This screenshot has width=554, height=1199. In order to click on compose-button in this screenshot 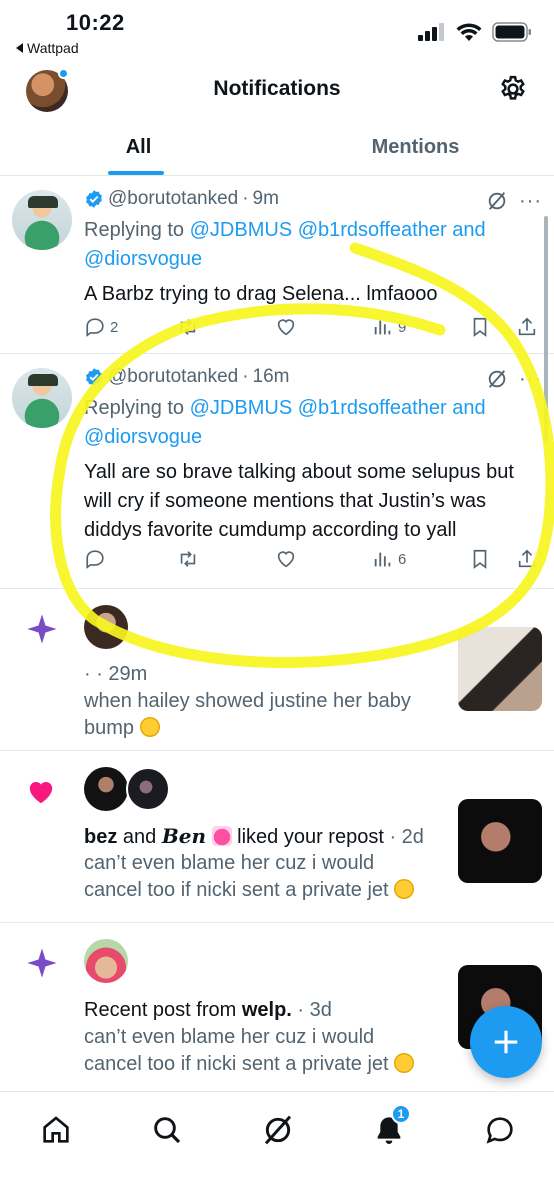, I will do `click(506, 1042)`.